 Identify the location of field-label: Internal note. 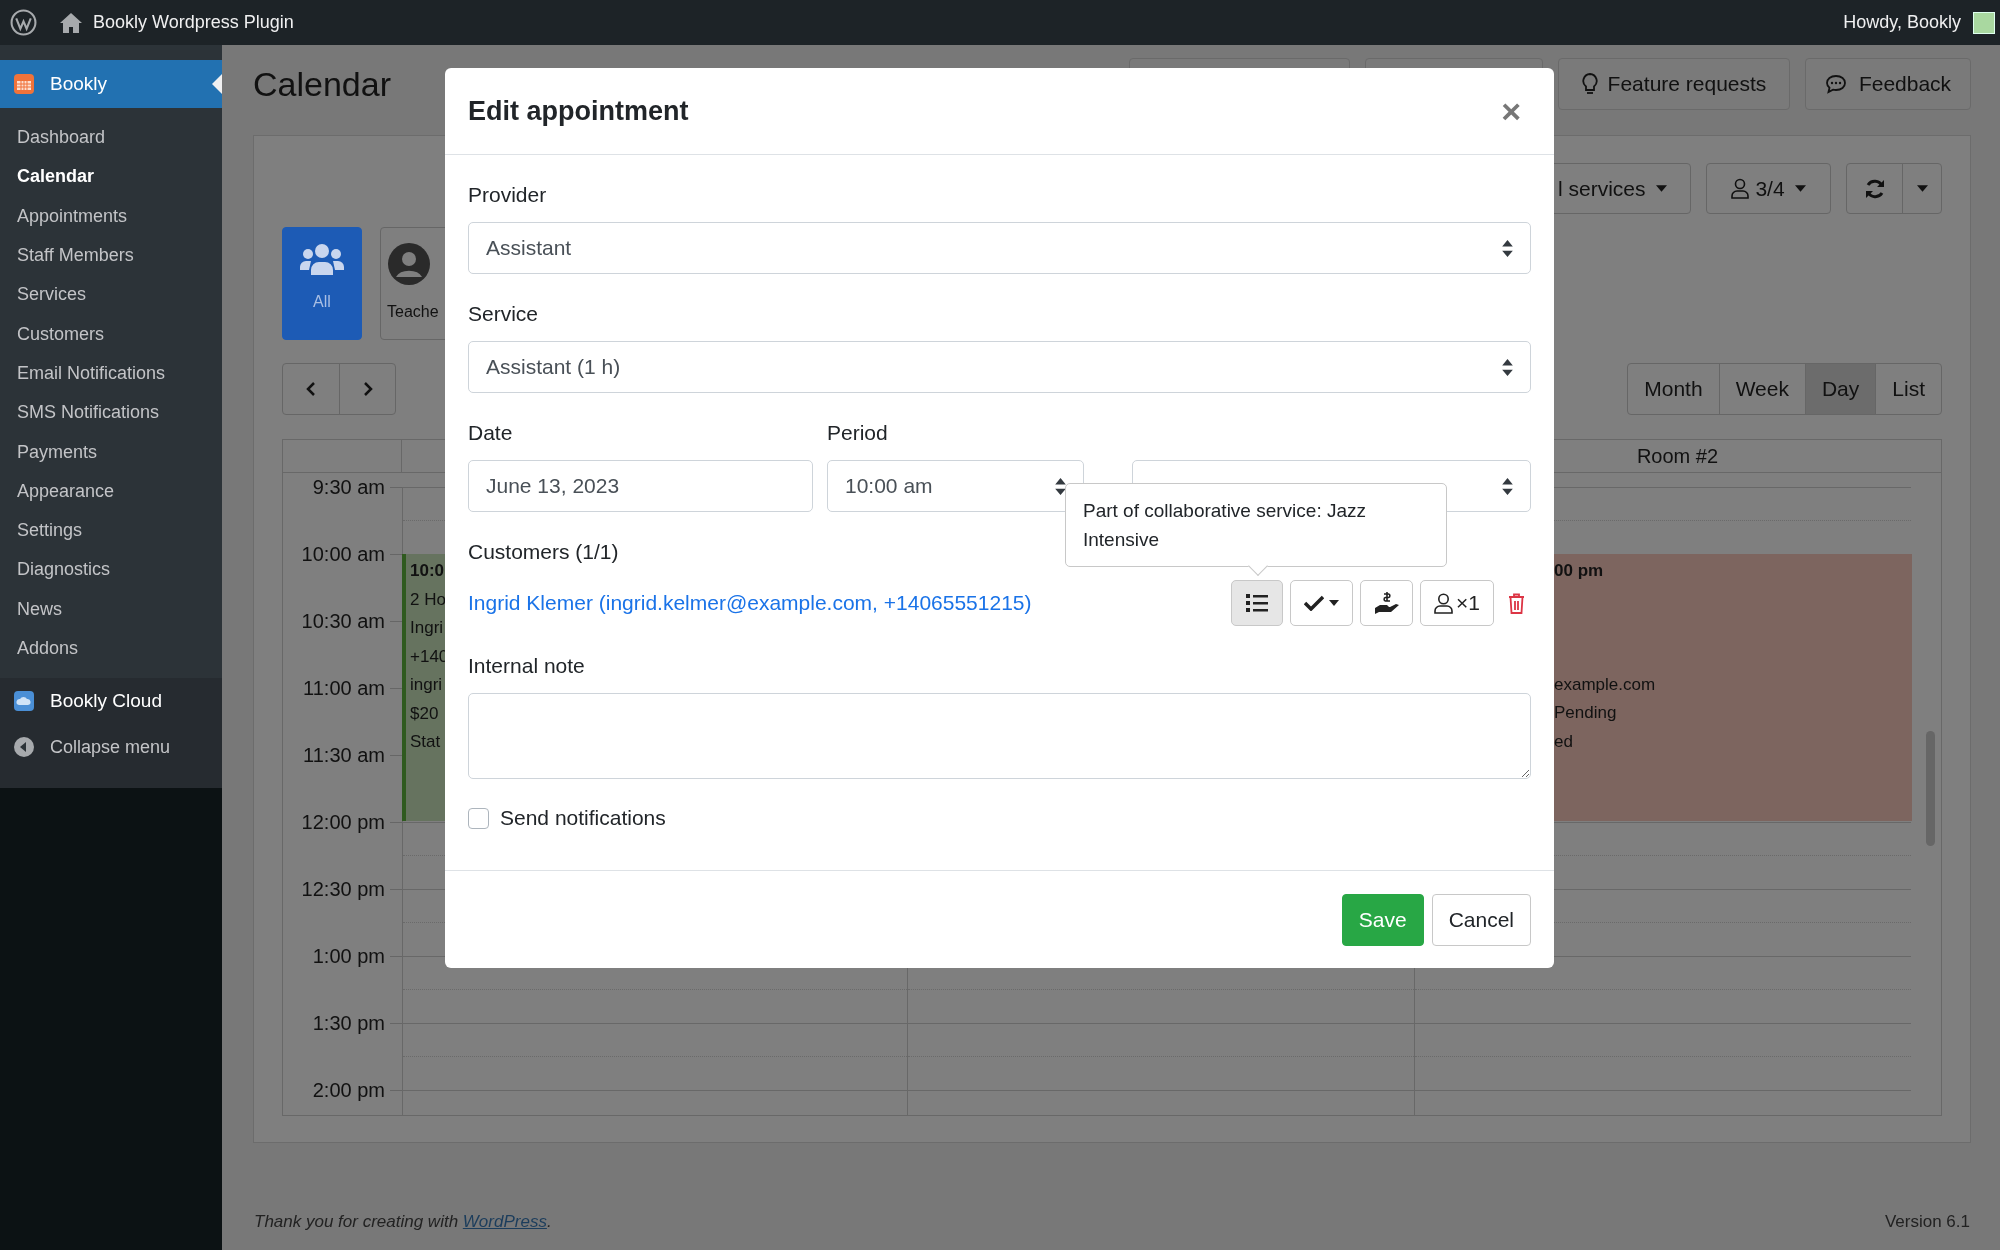
(527, 666).